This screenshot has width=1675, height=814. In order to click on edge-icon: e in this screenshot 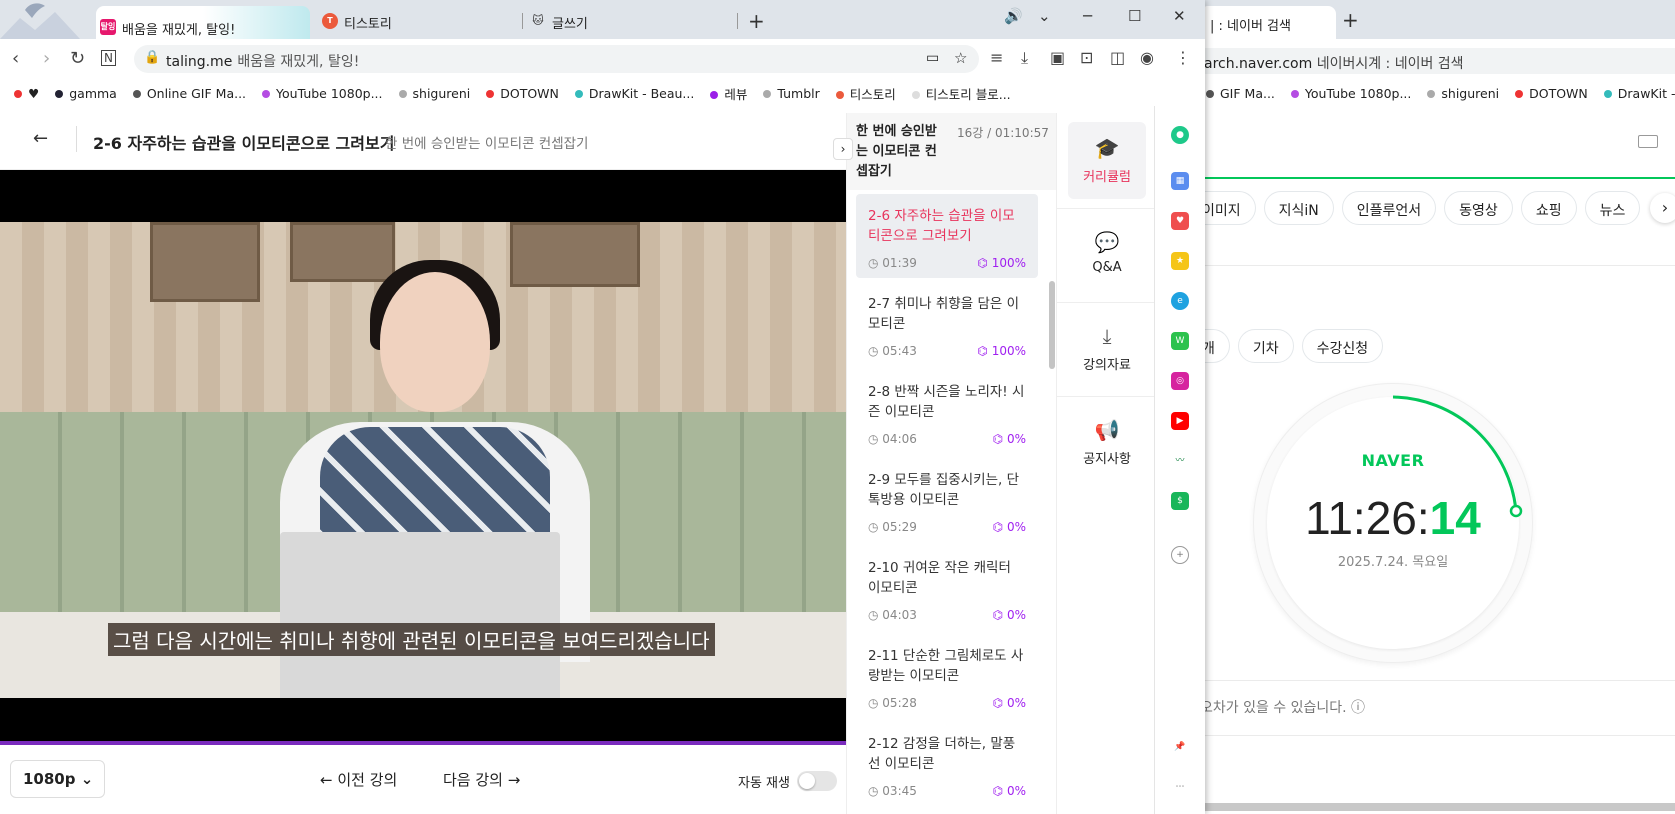, I will do `click(1180, 301)`.